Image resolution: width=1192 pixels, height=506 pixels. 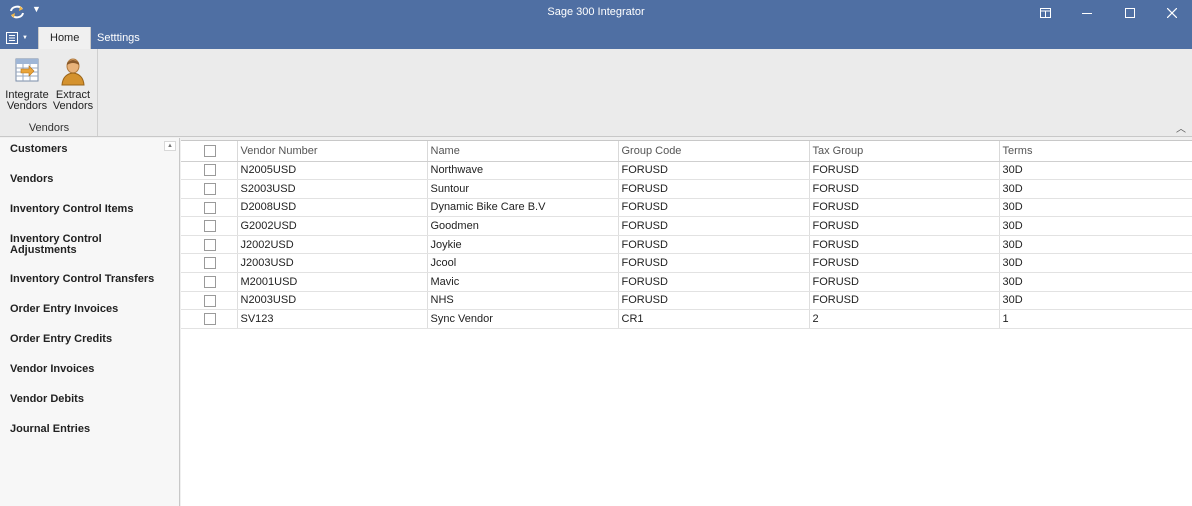 What do you see at coordinates (332, 245) in the screenshot?
I see `cell-vendor-number: J2002USD` at bounding box center [332, 245].